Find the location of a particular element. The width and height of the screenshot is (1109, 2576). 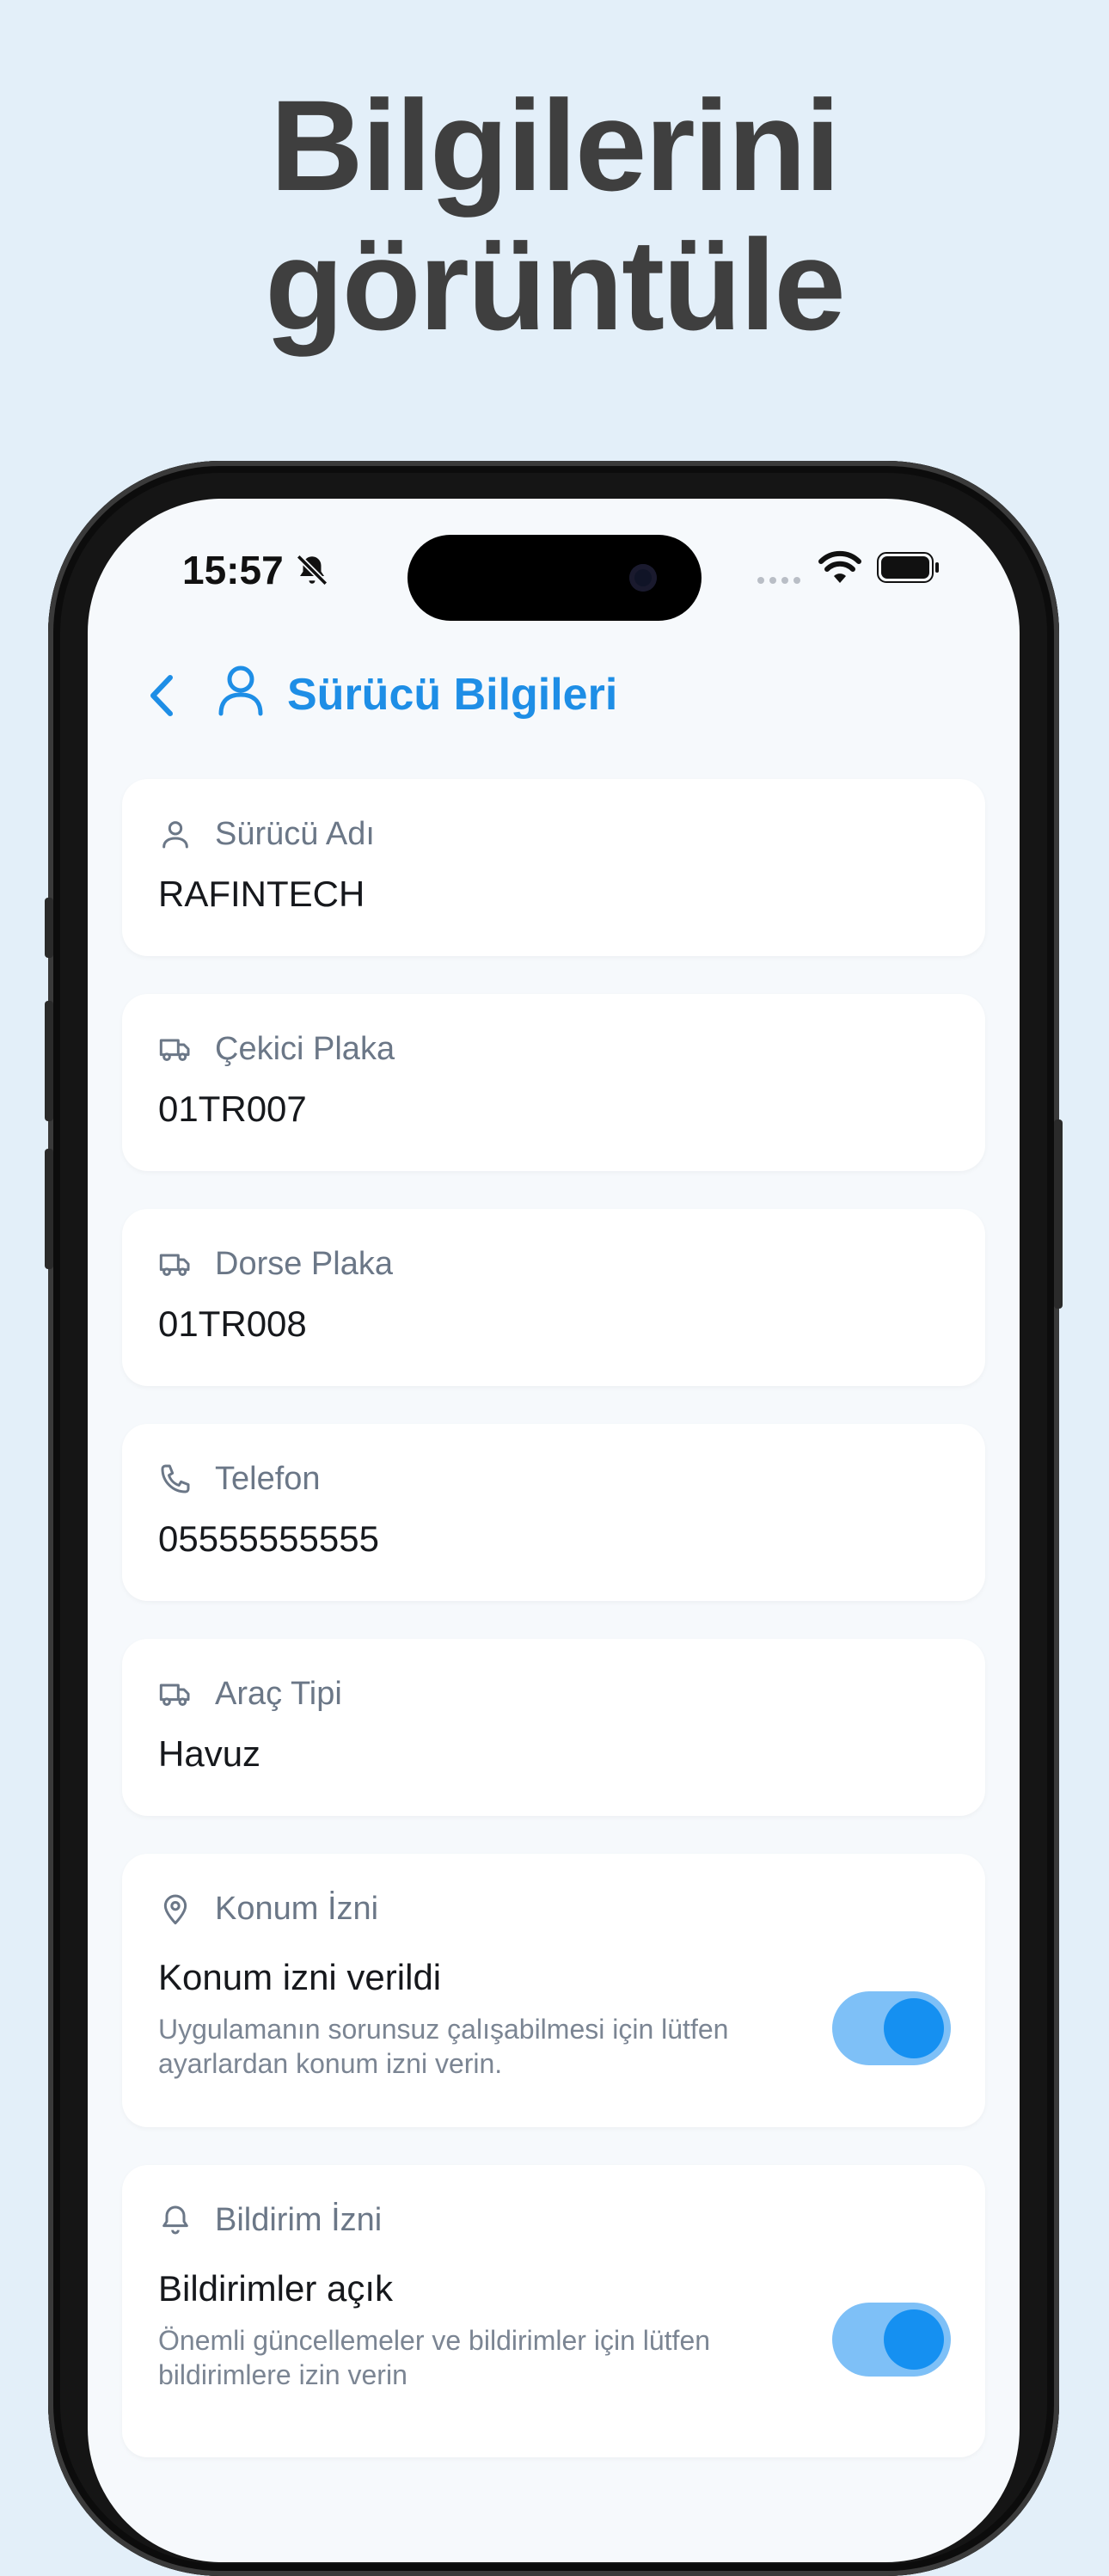

field-value: 01TR007 is located at coordinates (232, 1109).